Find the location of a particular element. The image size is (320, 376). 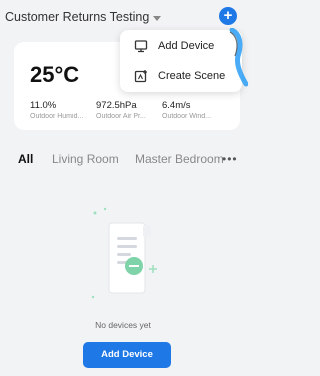

wind-value: 6.4m/s is located at coordinates (176, 105).